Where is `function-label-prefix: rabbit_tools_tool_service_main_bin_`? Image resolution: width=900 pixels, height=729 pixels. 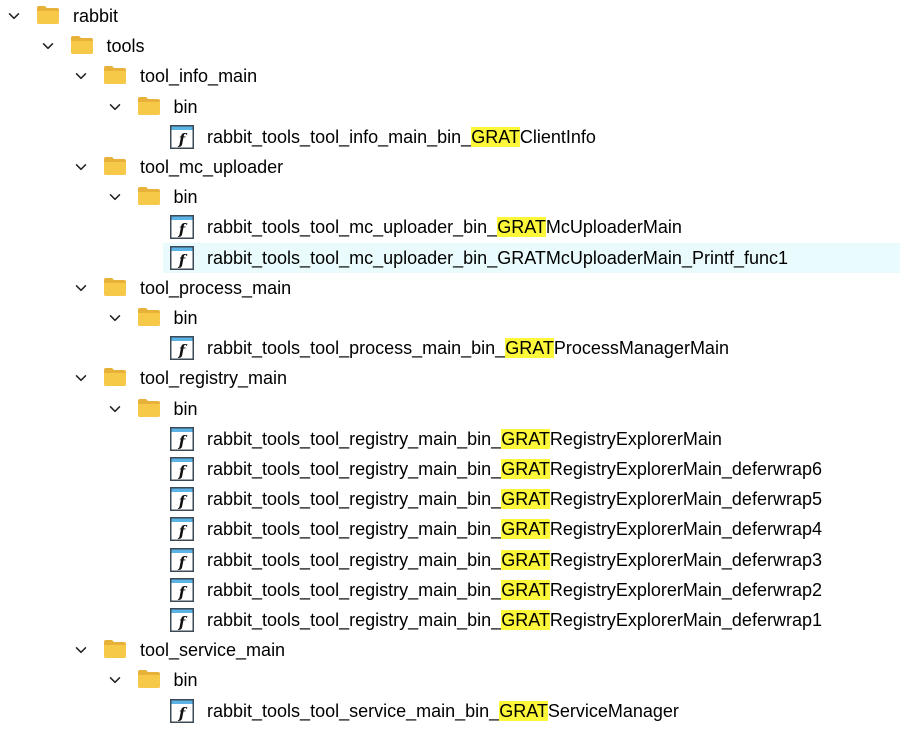 function-label-prefix: rabbit_tools_tool_service_main_bin_ is located at coordinates (353, 710).